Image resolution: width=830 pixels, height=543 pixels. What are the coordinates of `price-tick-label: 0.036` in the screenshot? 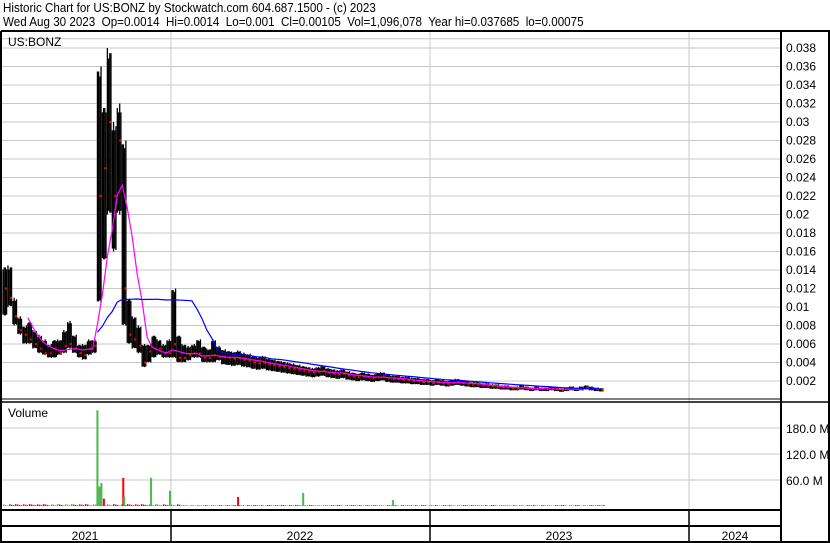 It's located at (801, 67).